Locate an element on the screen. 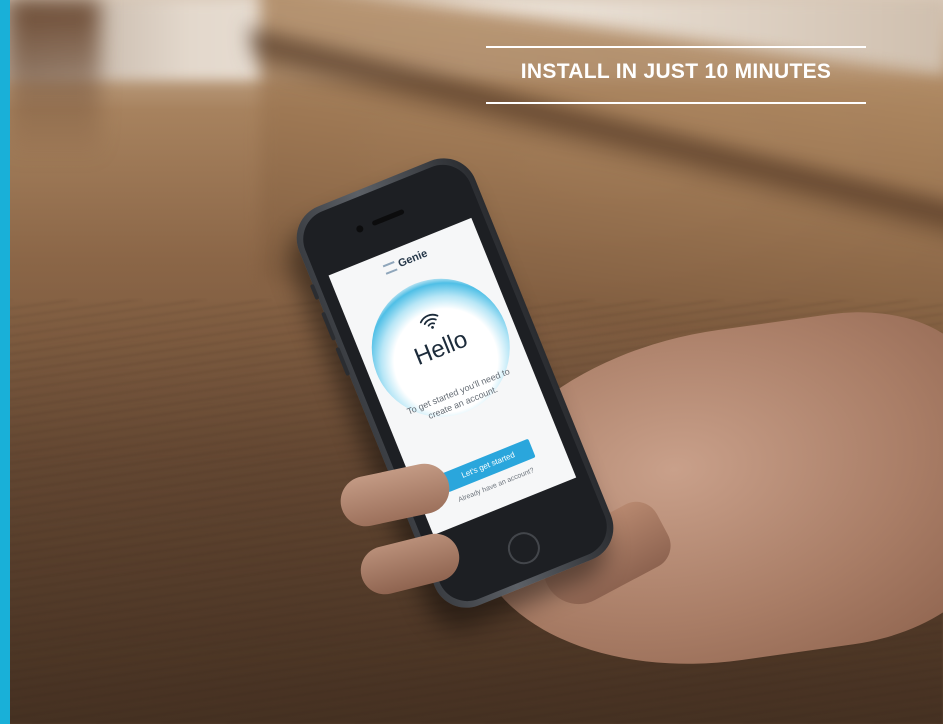 Image resolution: width=943 pixels, height=724 pixels. headline: INSTALL IN JUST 10 MINUTES is located at coordinates (676, 71).